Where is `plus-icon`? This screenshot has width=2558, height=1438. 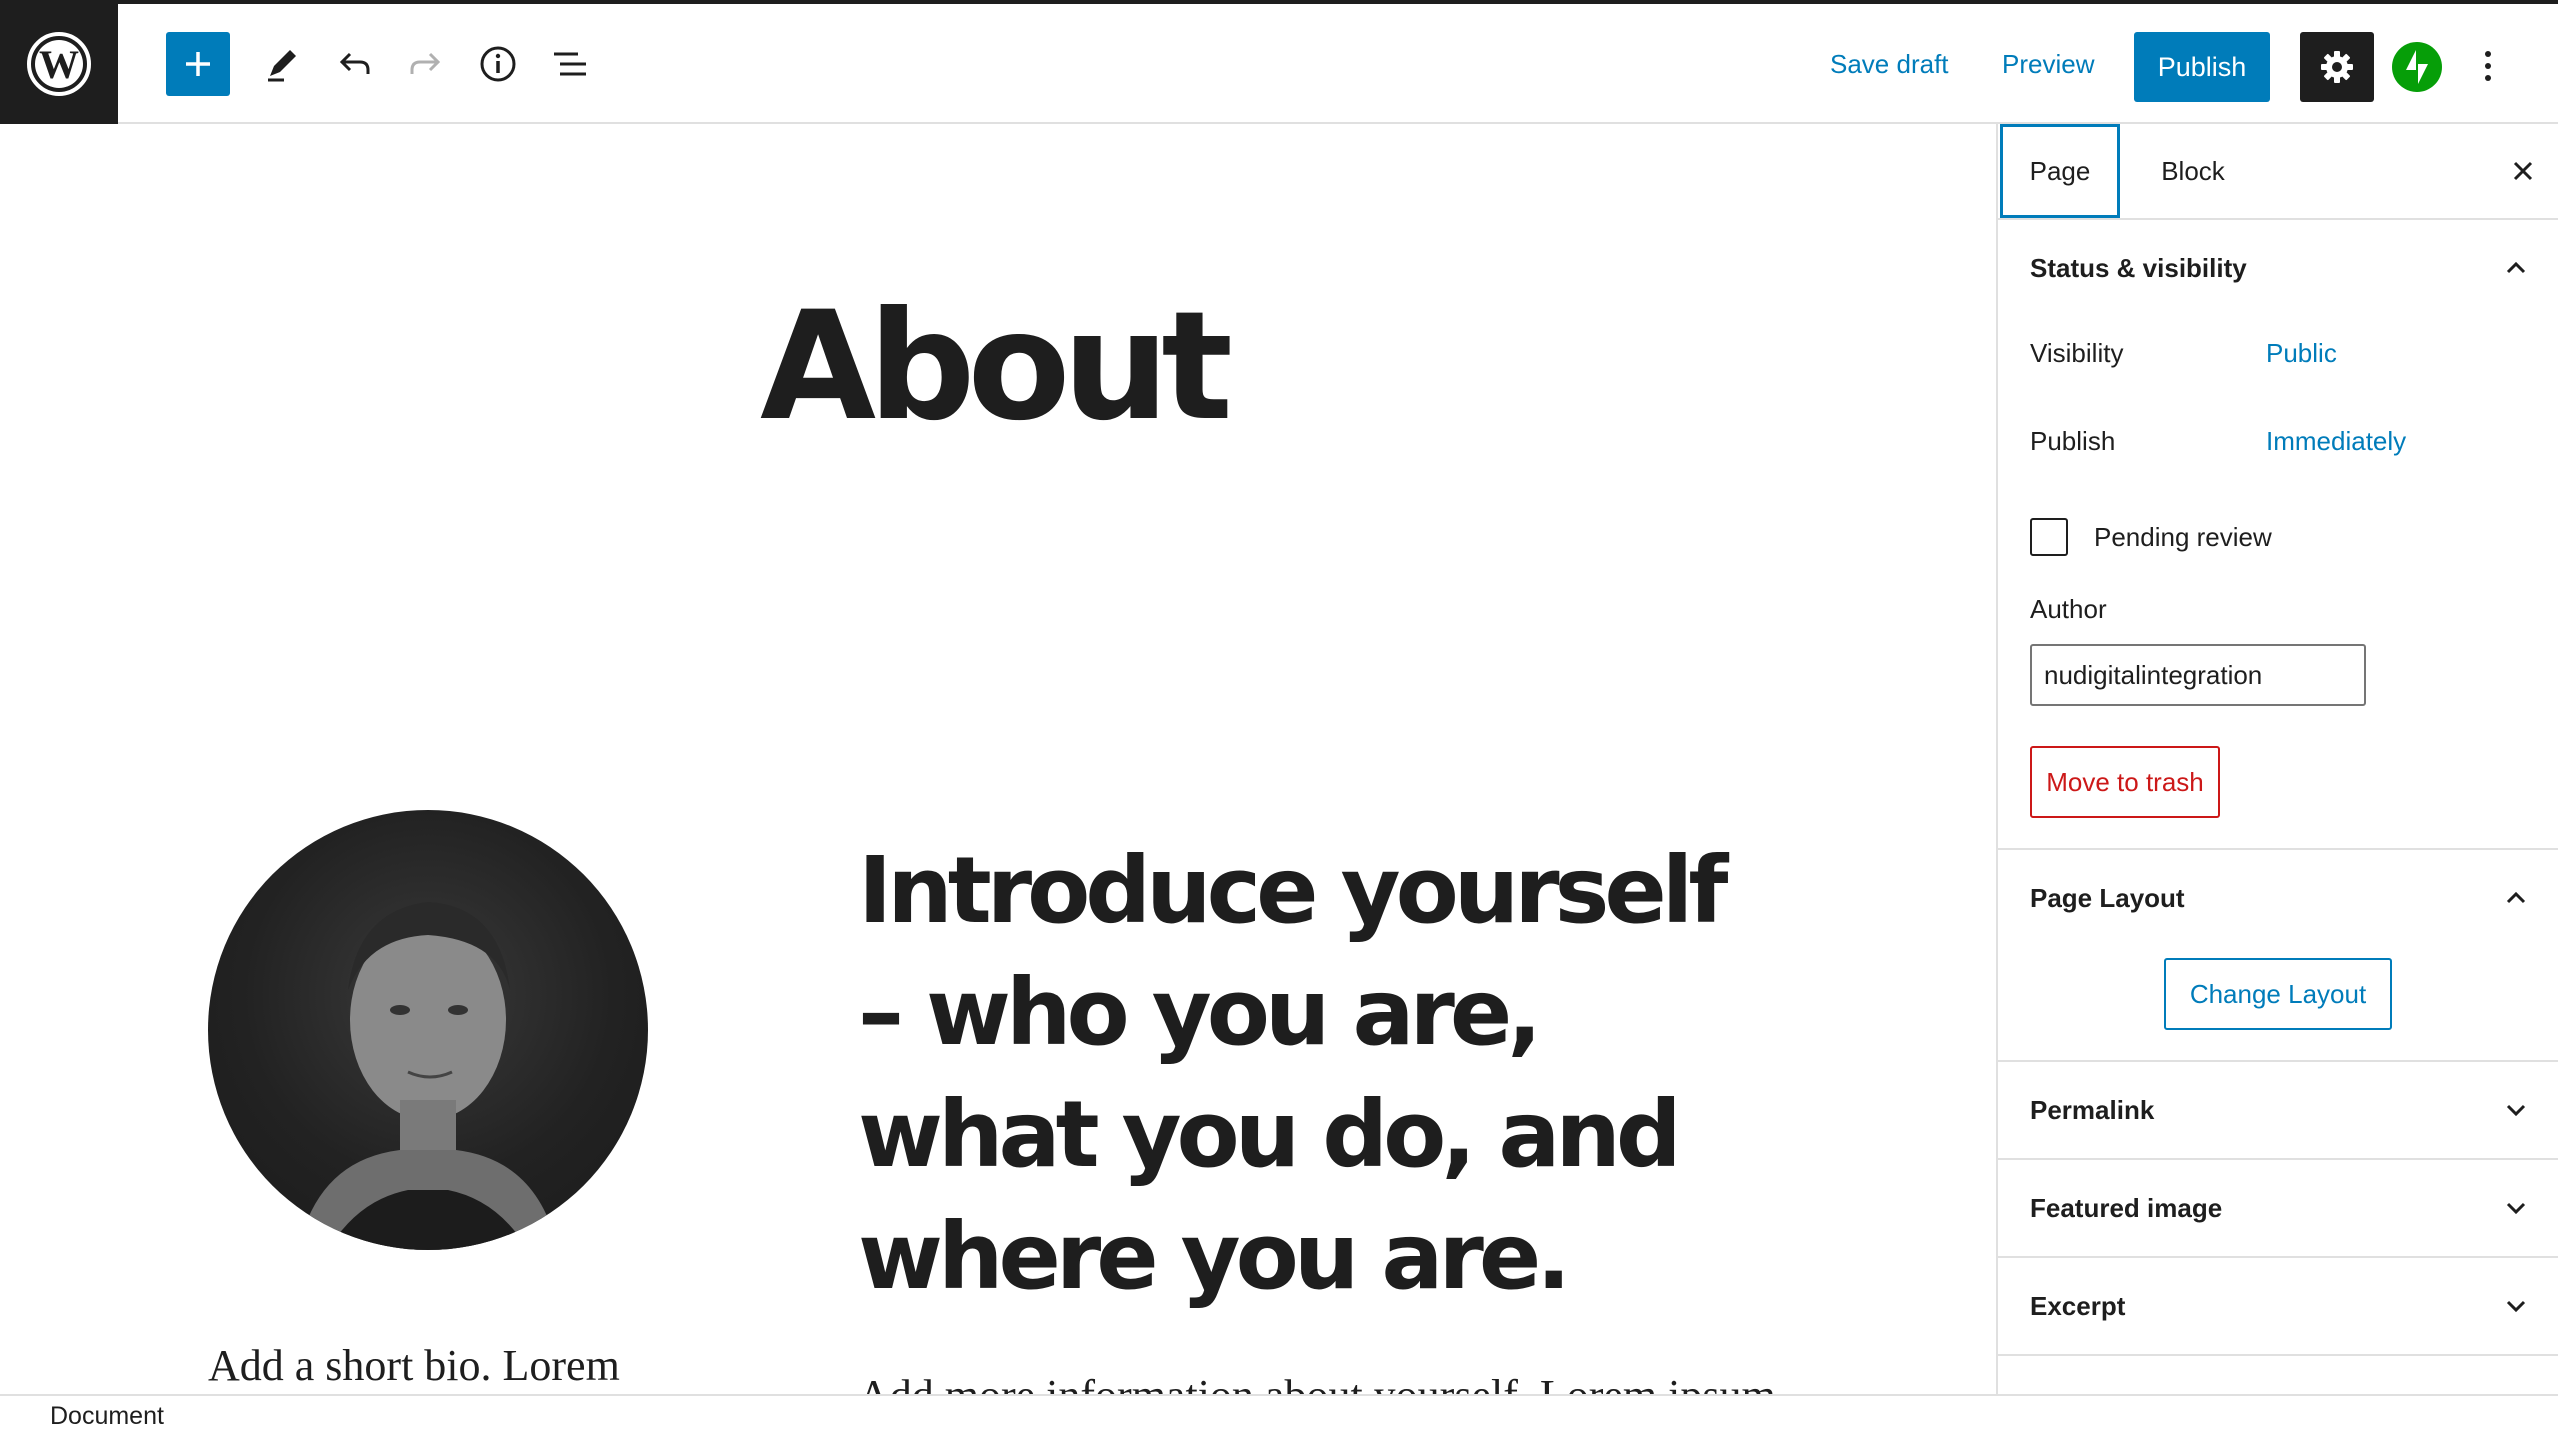
plus-icon is located at coordinates (198, 64).